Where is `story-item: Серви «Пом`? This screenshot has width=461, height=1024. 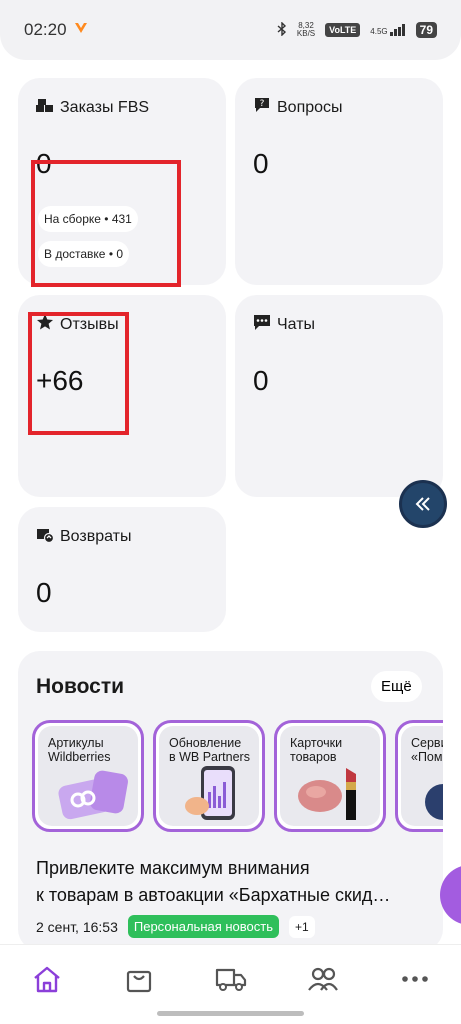 story-item: Серви «Пом is located at coordinates (419, 776).